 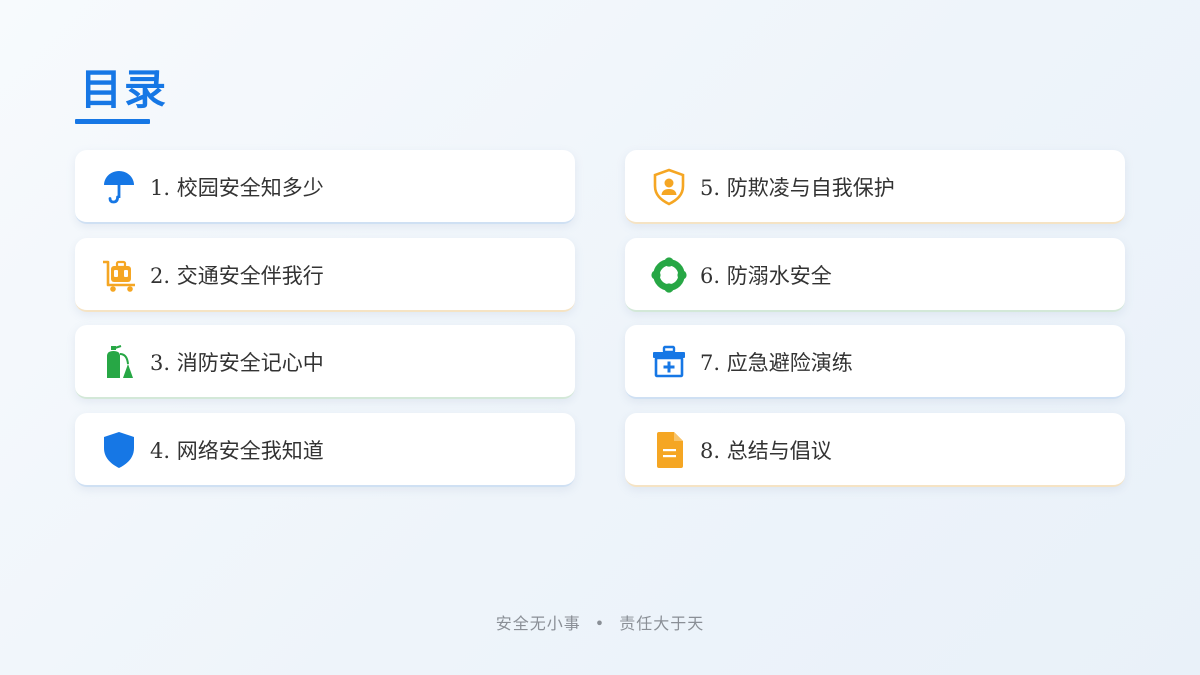 I want to click on footer-slogan: 安全无小事 • 责任大于天, so click(x=600, y=622).